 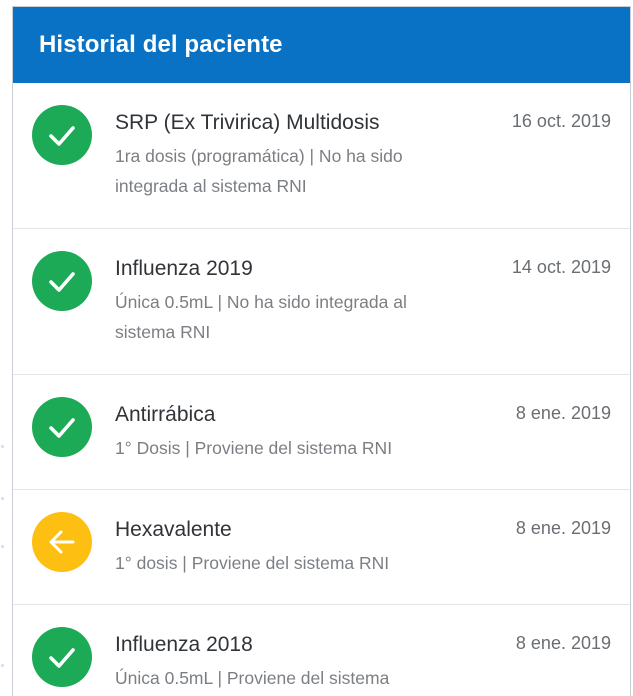 What do you see at coordinates (247, 122) in the screenshot?
I see `vaccine-name: SRP (Ex Trivirica) Multidosis` at bounding box center [247, 122].